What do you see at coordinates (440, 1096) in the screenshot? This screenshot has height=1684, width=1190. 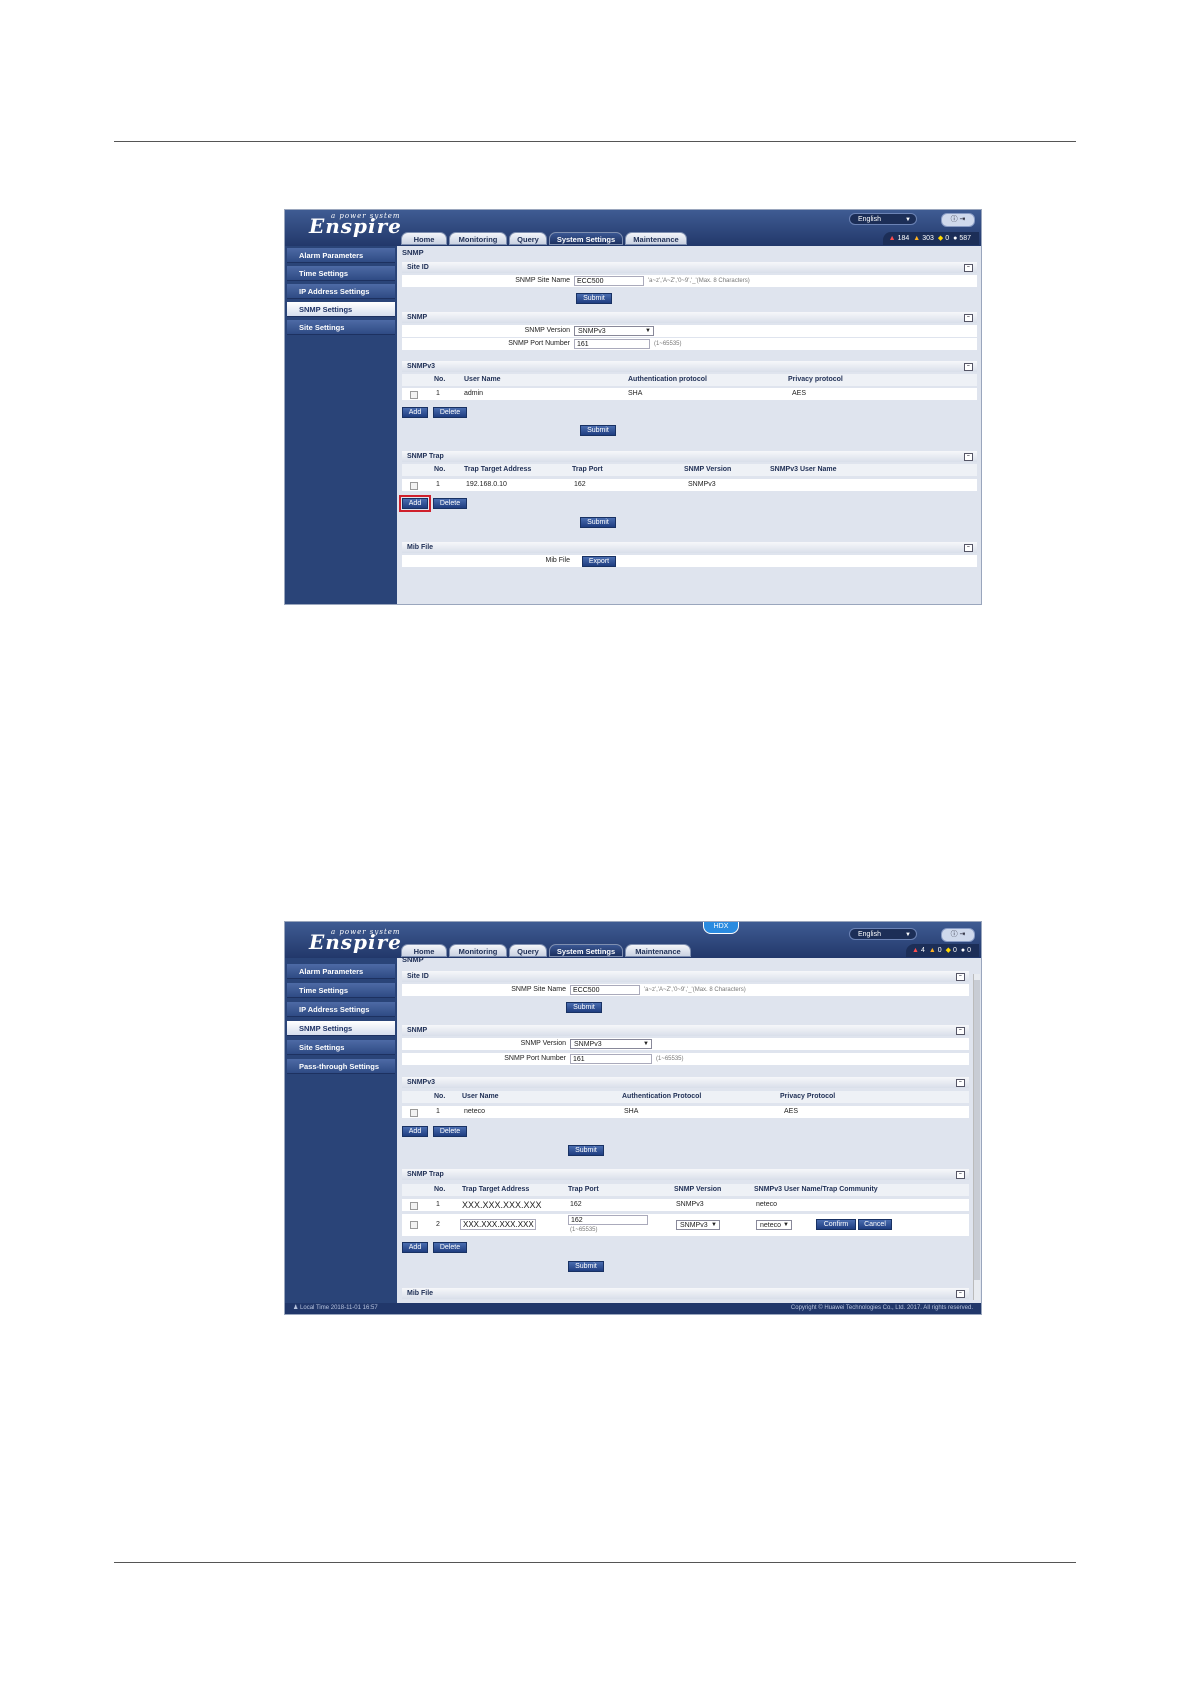 I see `col-no: No.` at bounding box center [440, 1096].